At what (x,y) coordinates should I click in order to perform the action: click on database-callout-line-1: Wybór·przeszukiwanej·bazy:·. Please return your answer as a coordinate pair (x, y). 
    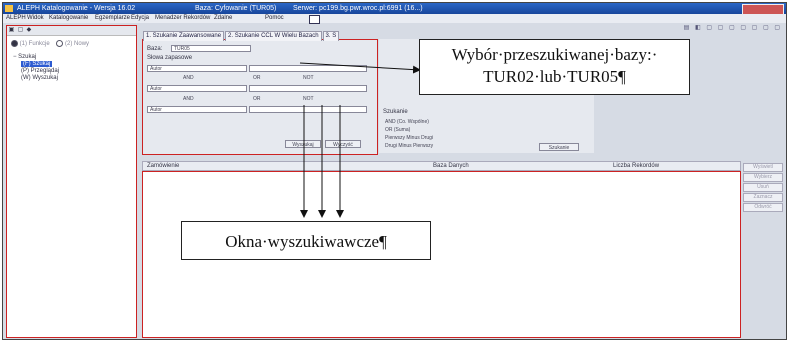
    Looking at the image, I should click on (554, 54).